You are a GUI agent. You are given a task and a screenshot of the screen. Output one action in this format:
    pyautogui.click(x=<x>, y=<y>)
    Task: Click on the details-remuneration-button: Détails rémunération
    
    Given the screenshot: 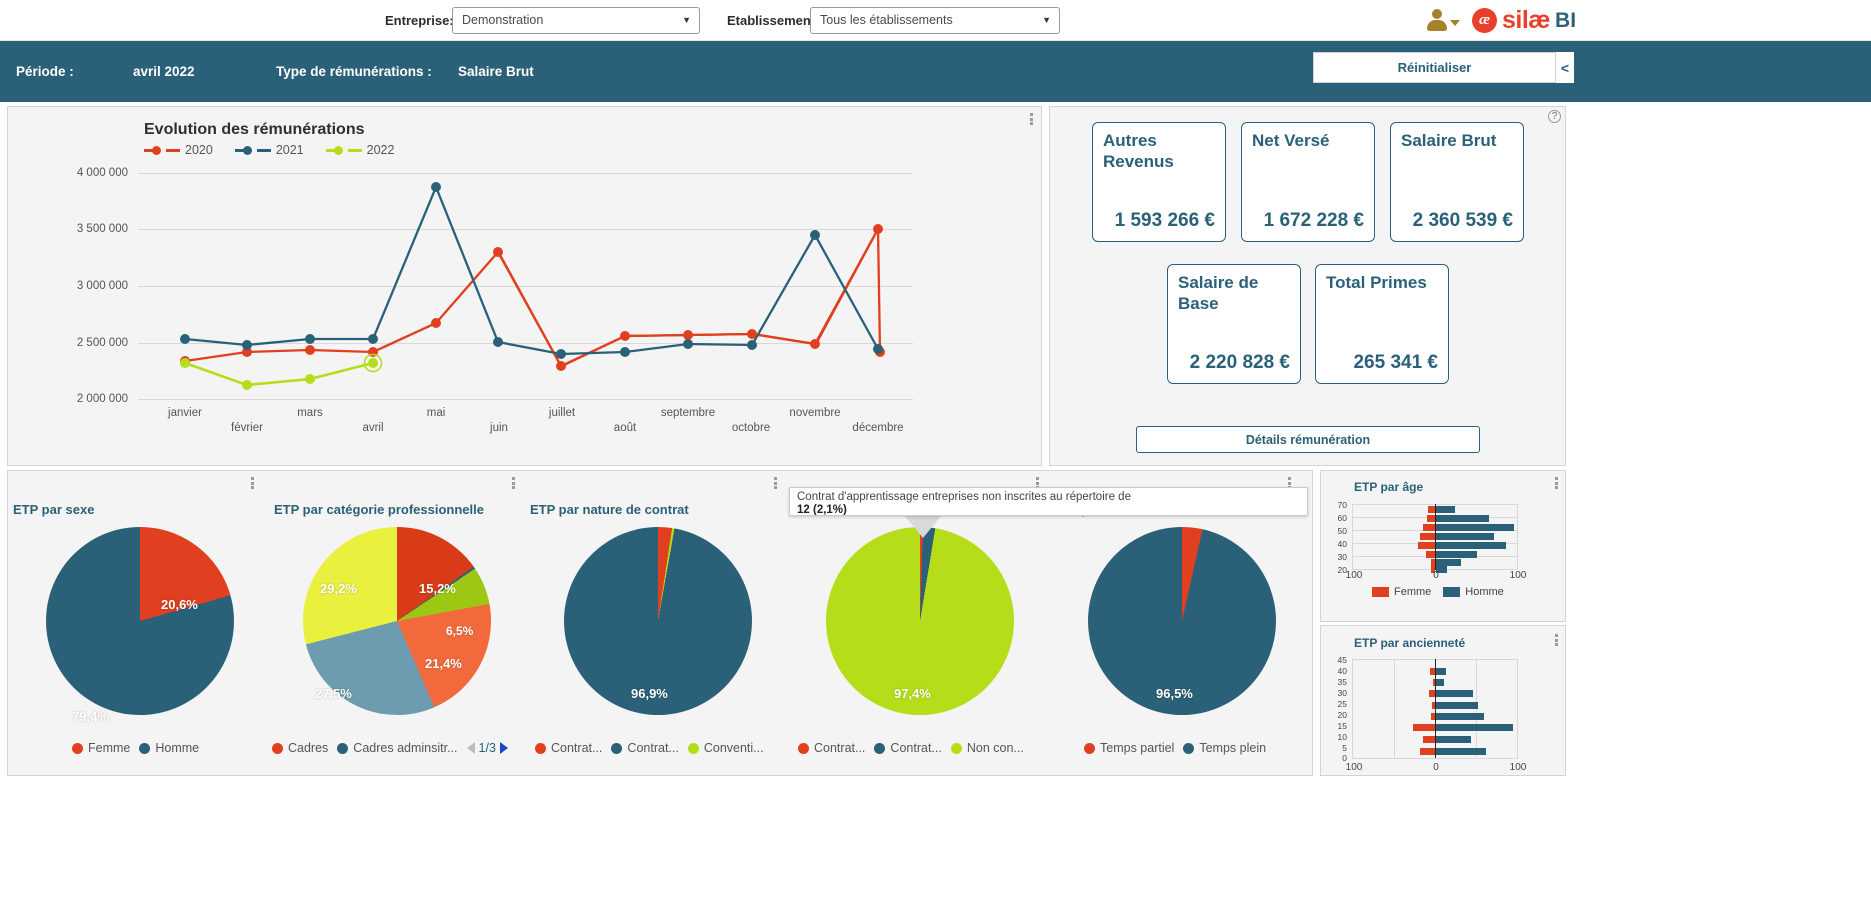 What is the action you would take?
    pyautogui.click(x=1308, y=439)
    